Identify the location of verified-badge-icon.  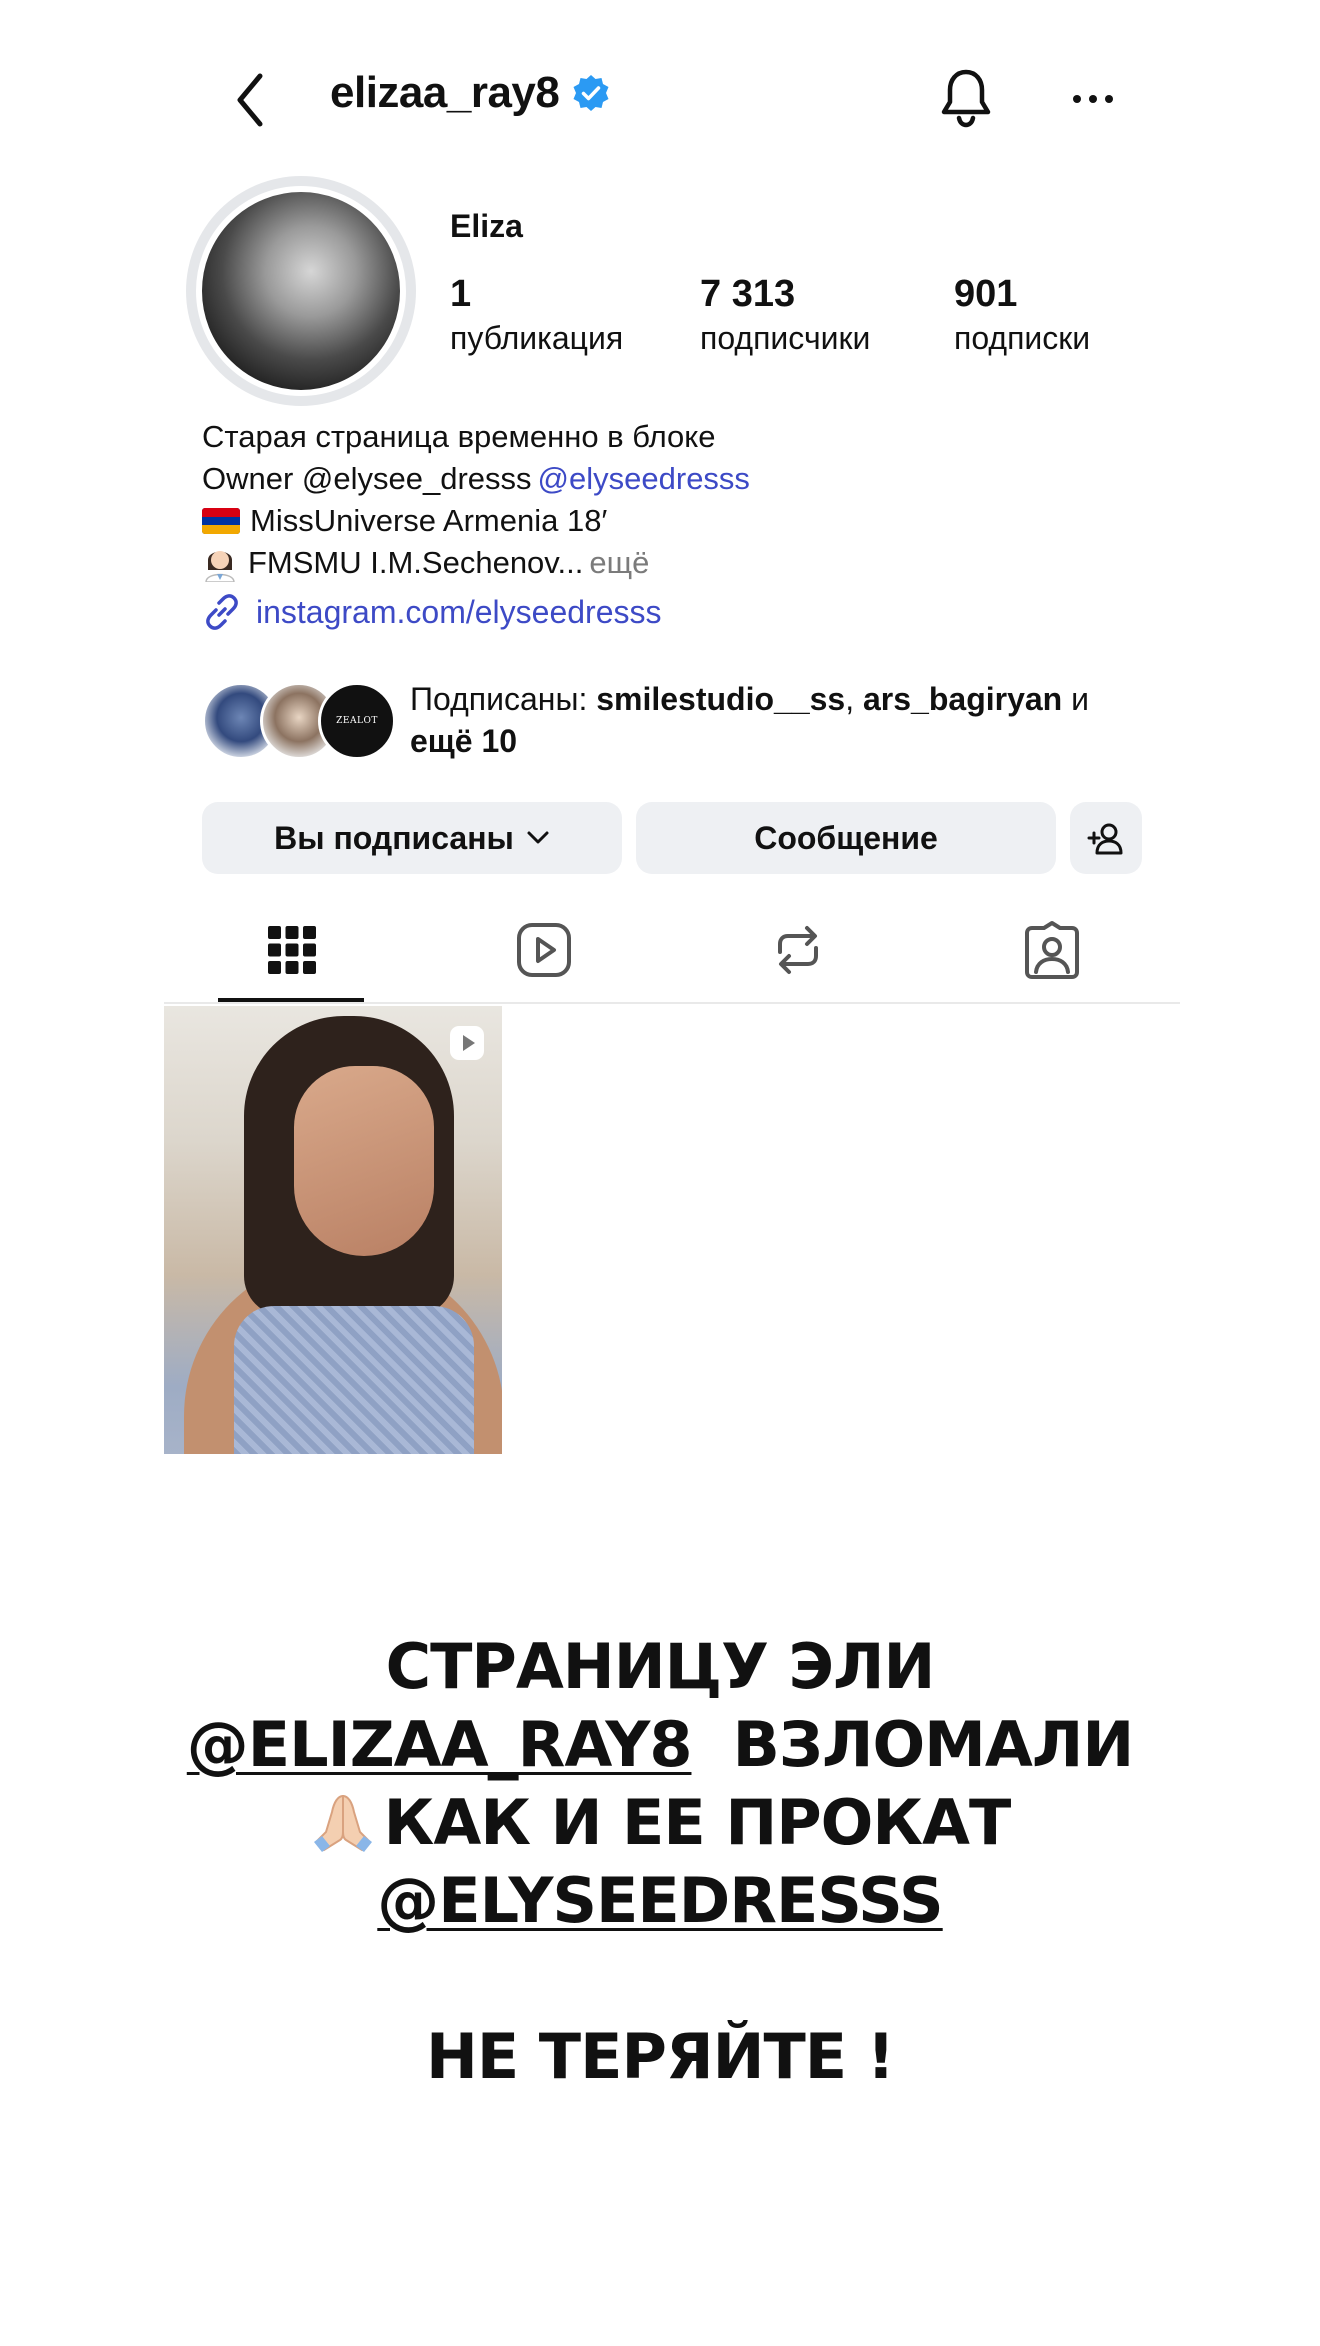
(591, 93).